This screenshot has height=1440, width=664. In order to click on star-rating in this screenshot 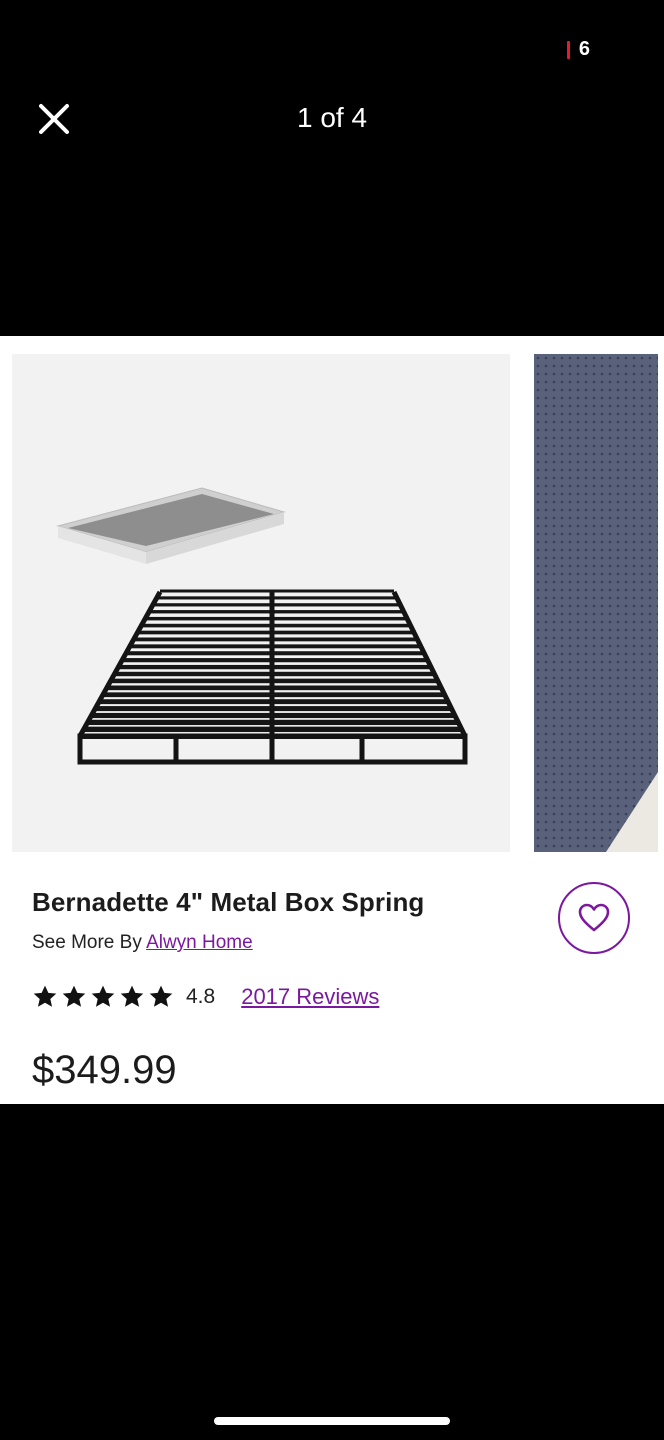, I will do `click(103, 997)`.